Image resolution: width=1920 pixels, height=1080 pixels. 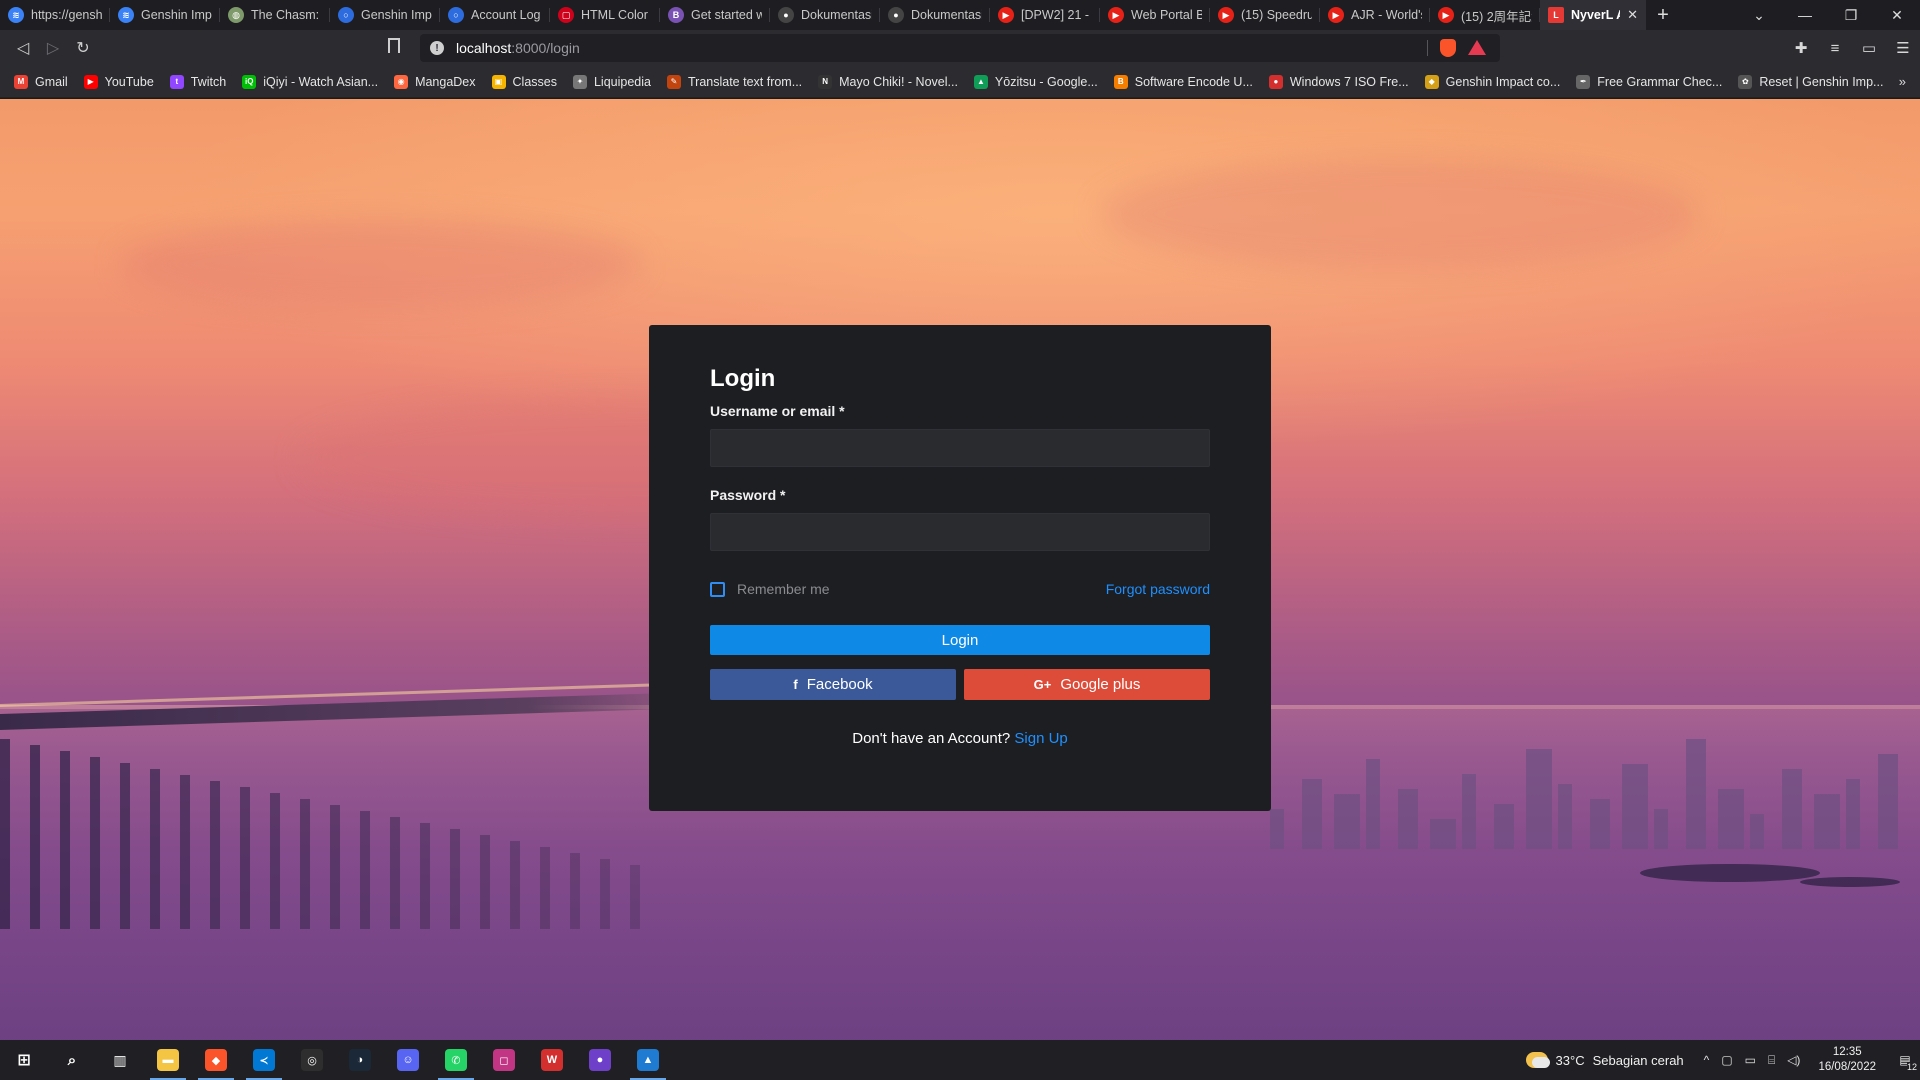 I want to click on search-button: ⌕, so click(x=72, y=1060).